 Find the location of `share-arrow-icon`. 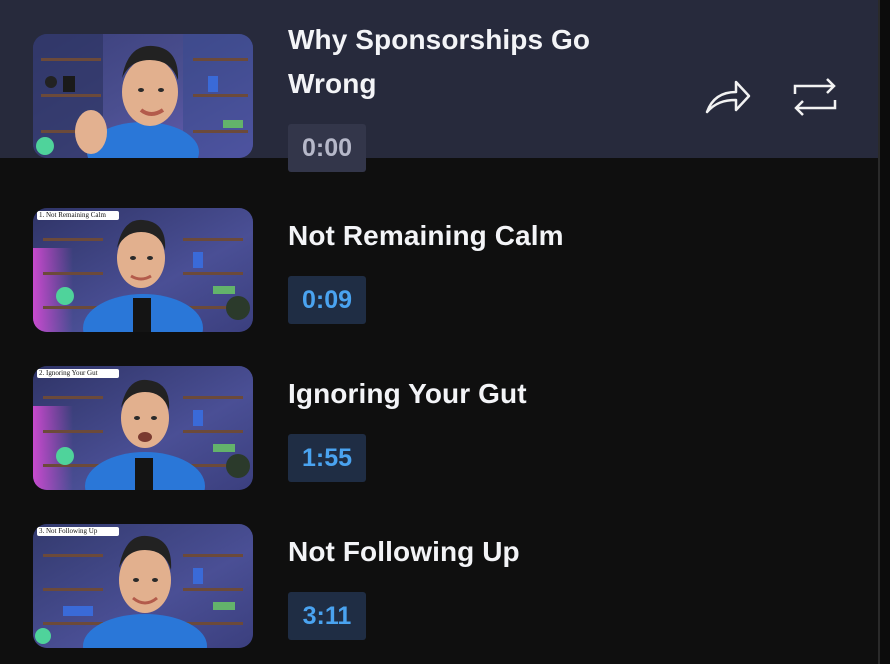

share-arrow-icon is located at coordinates (728, 97).